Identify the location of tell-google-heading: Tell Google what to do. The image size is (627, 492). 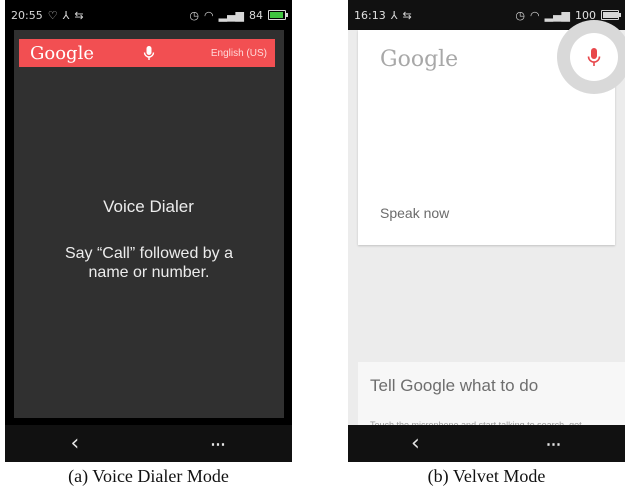
(454, 385).